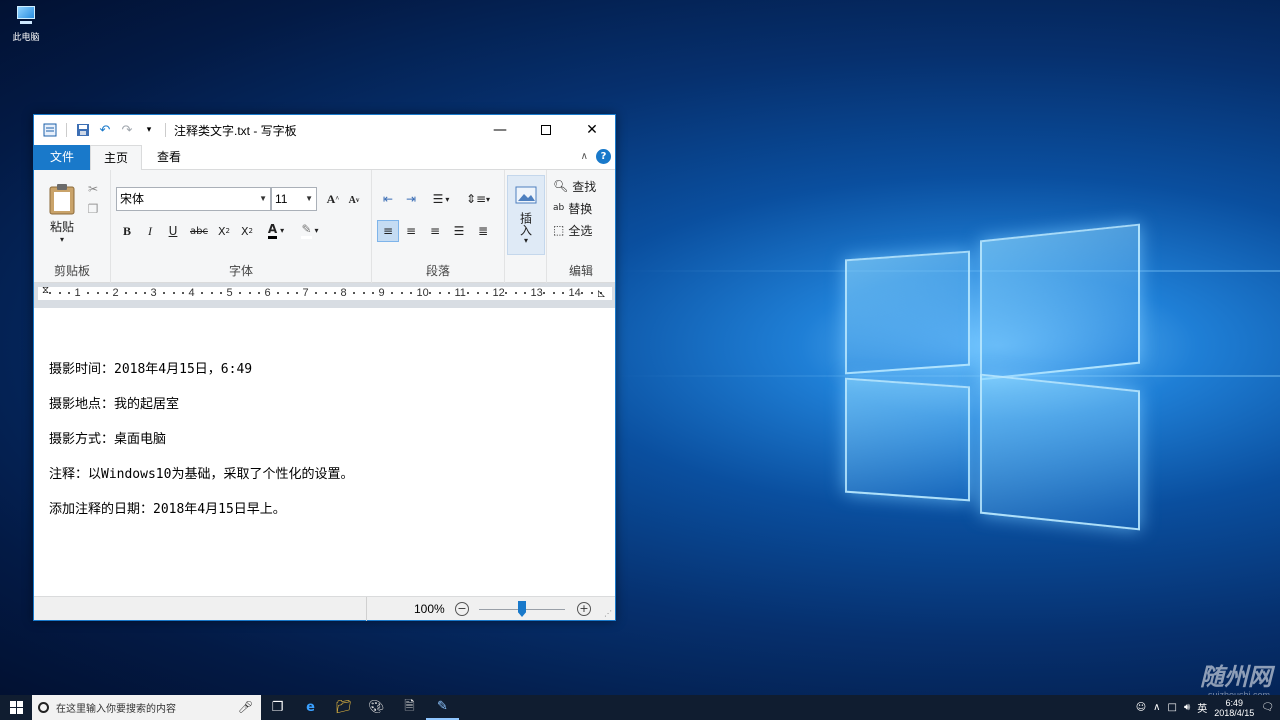 The image size is (1280, 720). What do you see at coordinates (584, 156) in the screenshot?
I see `collapse-ribbon-icon: ∧` at bounding box center [584, 156].